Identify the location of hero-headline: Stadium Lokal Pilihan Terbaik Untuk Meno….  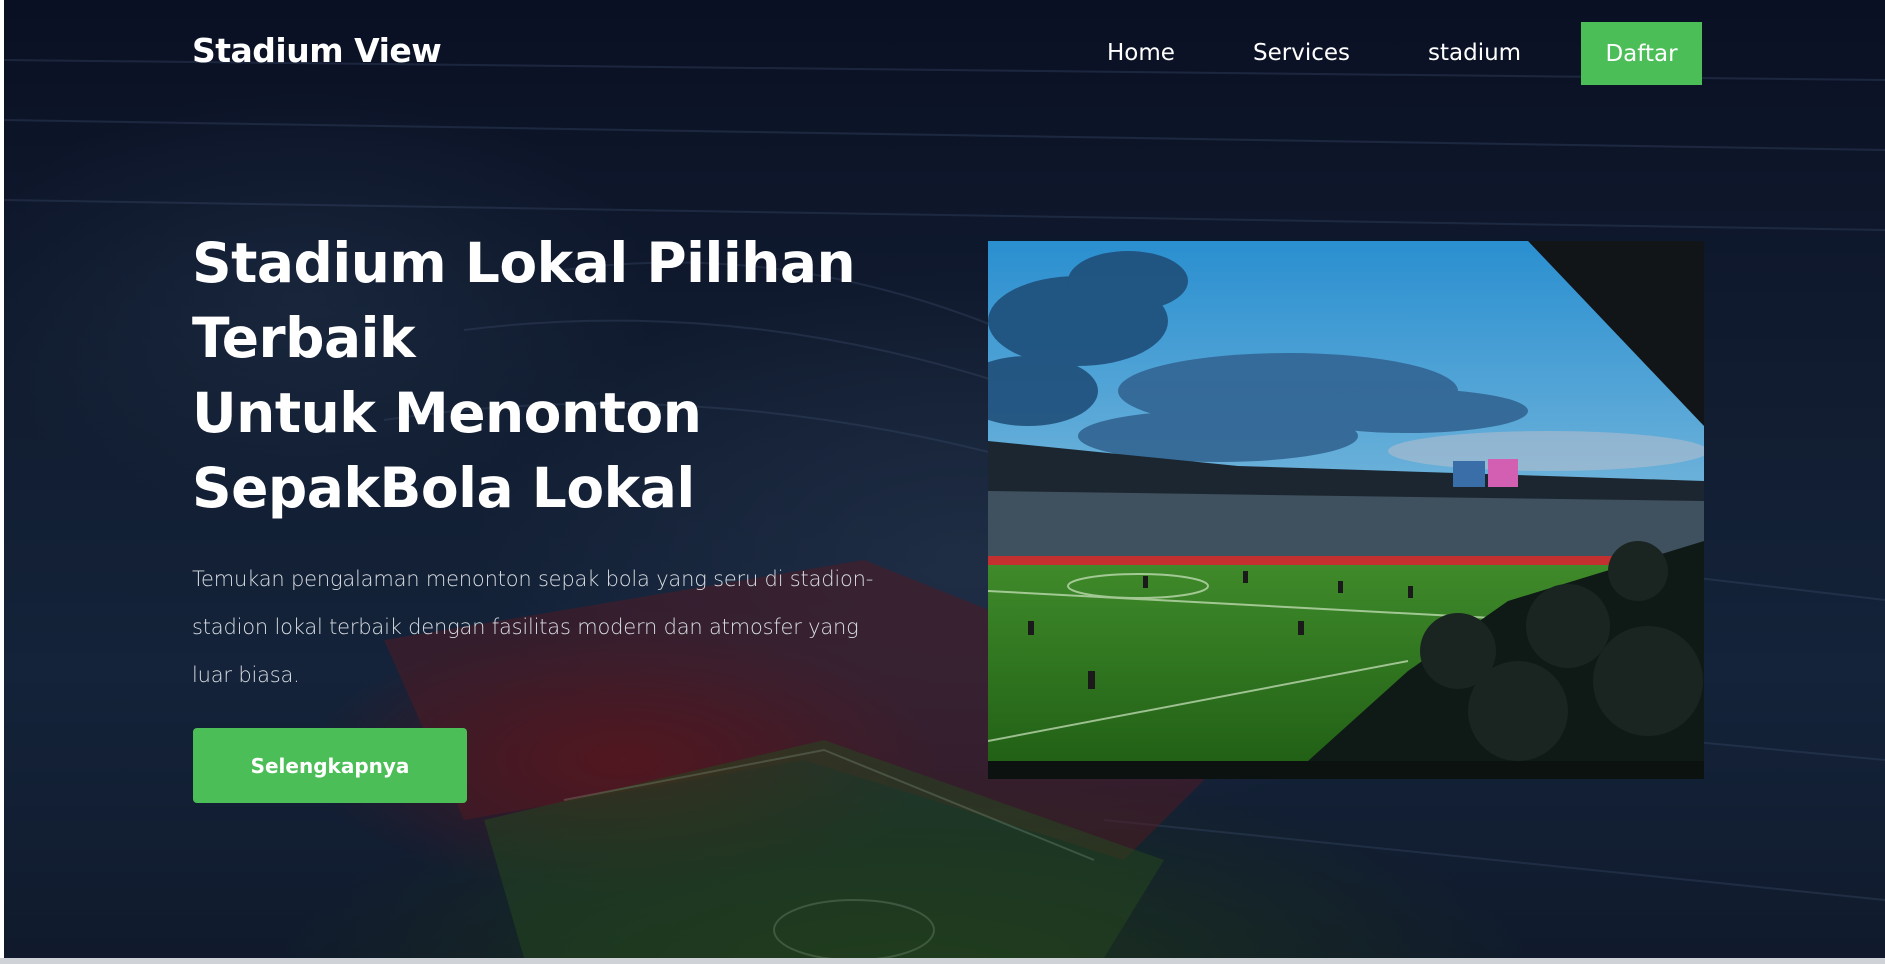
(552, 376).